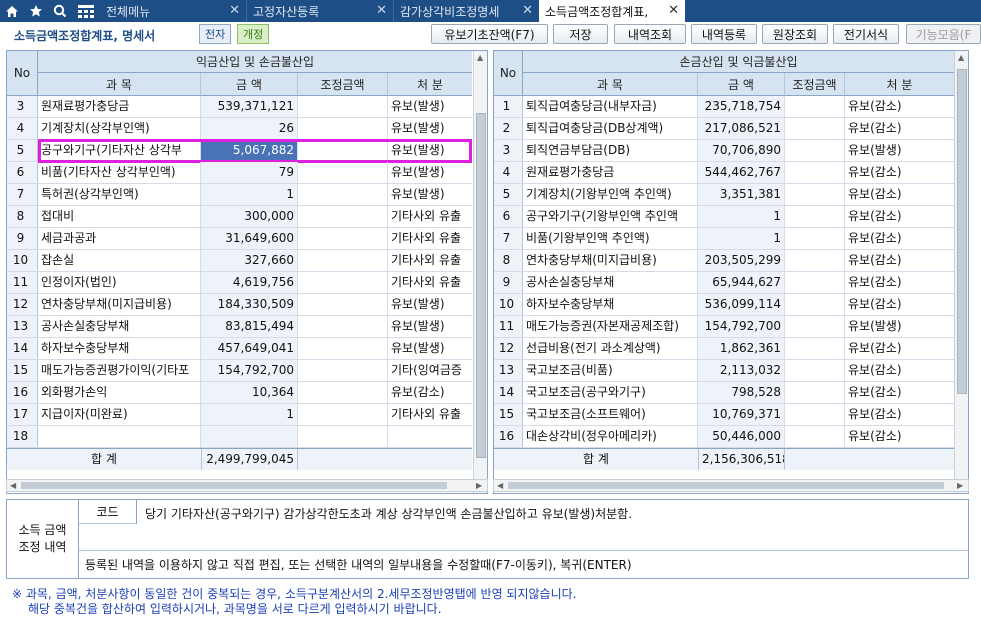  Describe the element at coordinates (249, 392) in the screenshot. I see `row-amount: 10,364` at that location.